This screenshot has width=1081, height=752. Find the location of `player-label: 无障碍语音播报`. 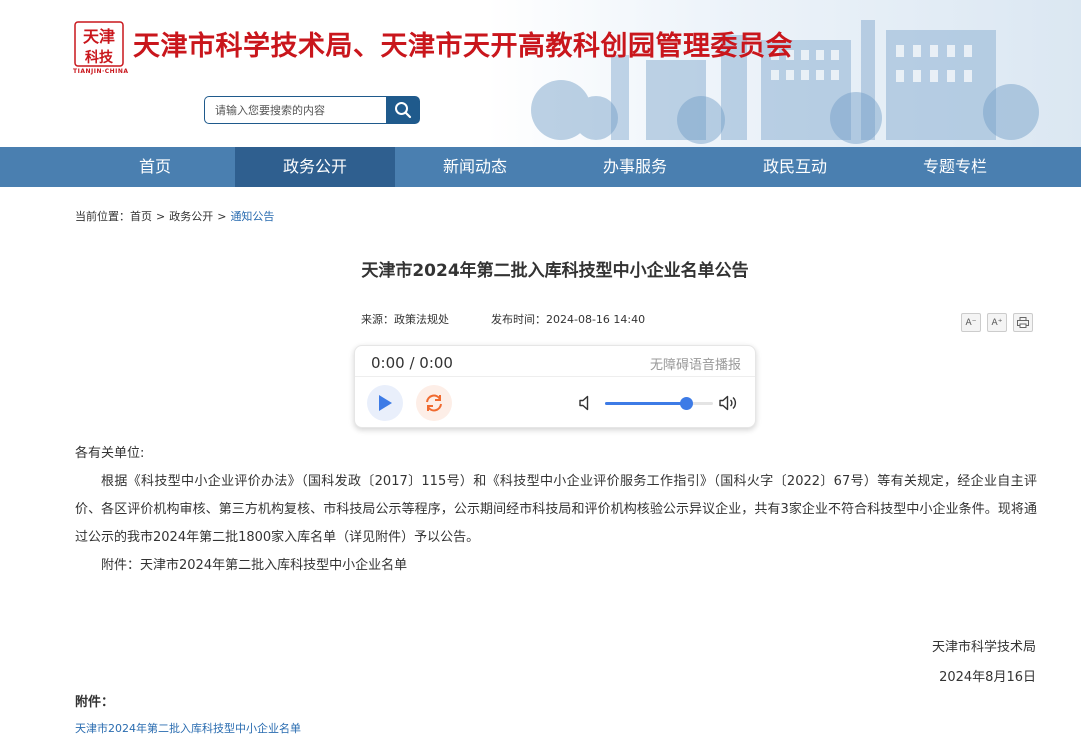

player-label: 无障碍语音播报 is located at coordinates (695, 365).